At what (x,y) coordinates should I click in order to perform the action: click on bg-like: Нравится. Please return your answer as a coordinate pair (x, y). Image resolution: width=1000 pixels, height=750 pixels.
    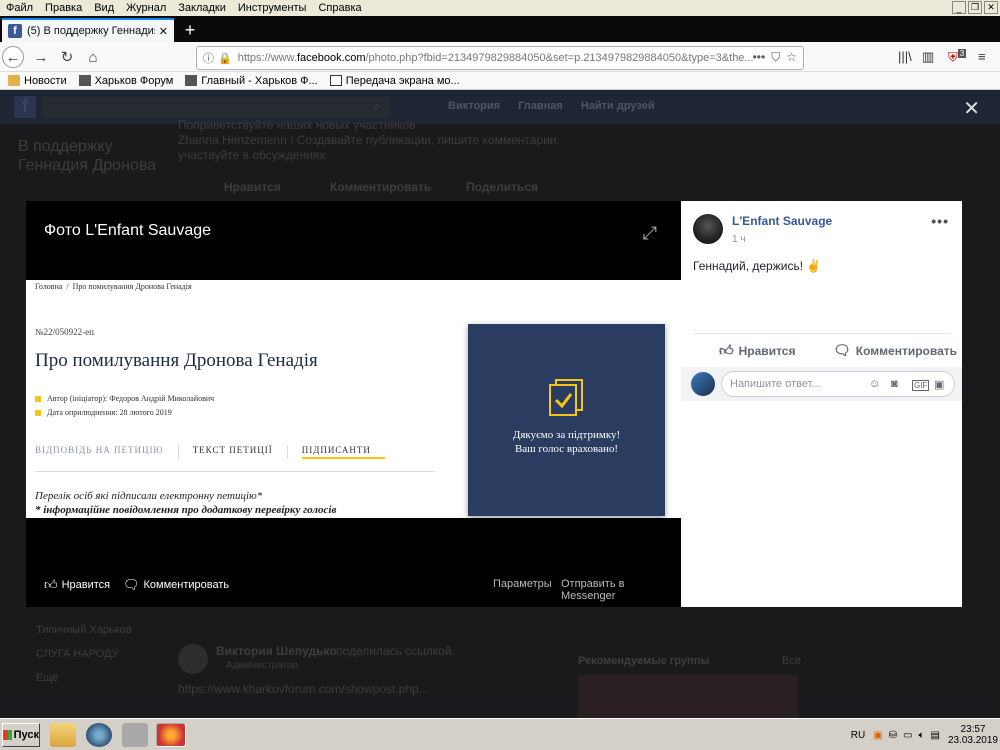
    Looking at the image, I should click on (252, 187).